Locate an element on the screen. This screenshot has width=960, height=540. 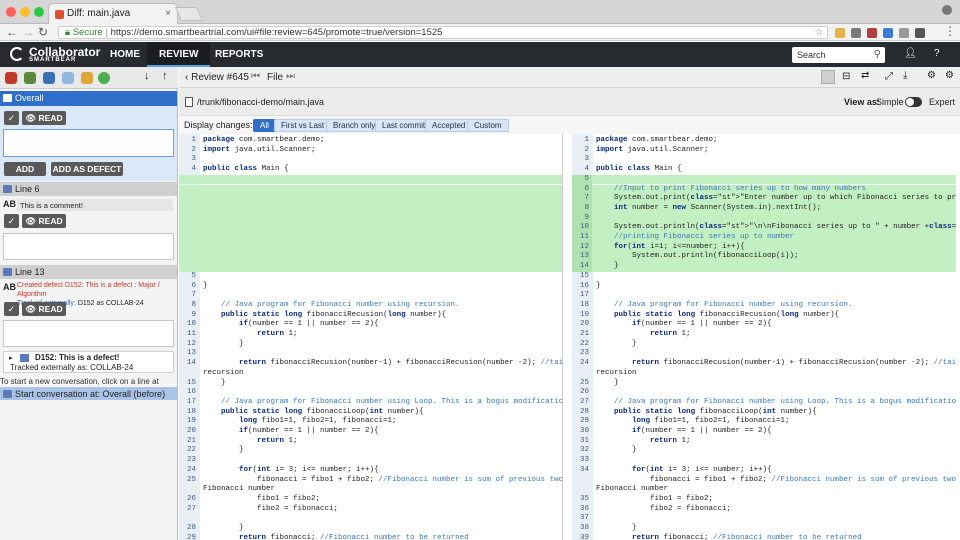
browser-tab: Diff: main.java × is located at coordinates (113, 13).